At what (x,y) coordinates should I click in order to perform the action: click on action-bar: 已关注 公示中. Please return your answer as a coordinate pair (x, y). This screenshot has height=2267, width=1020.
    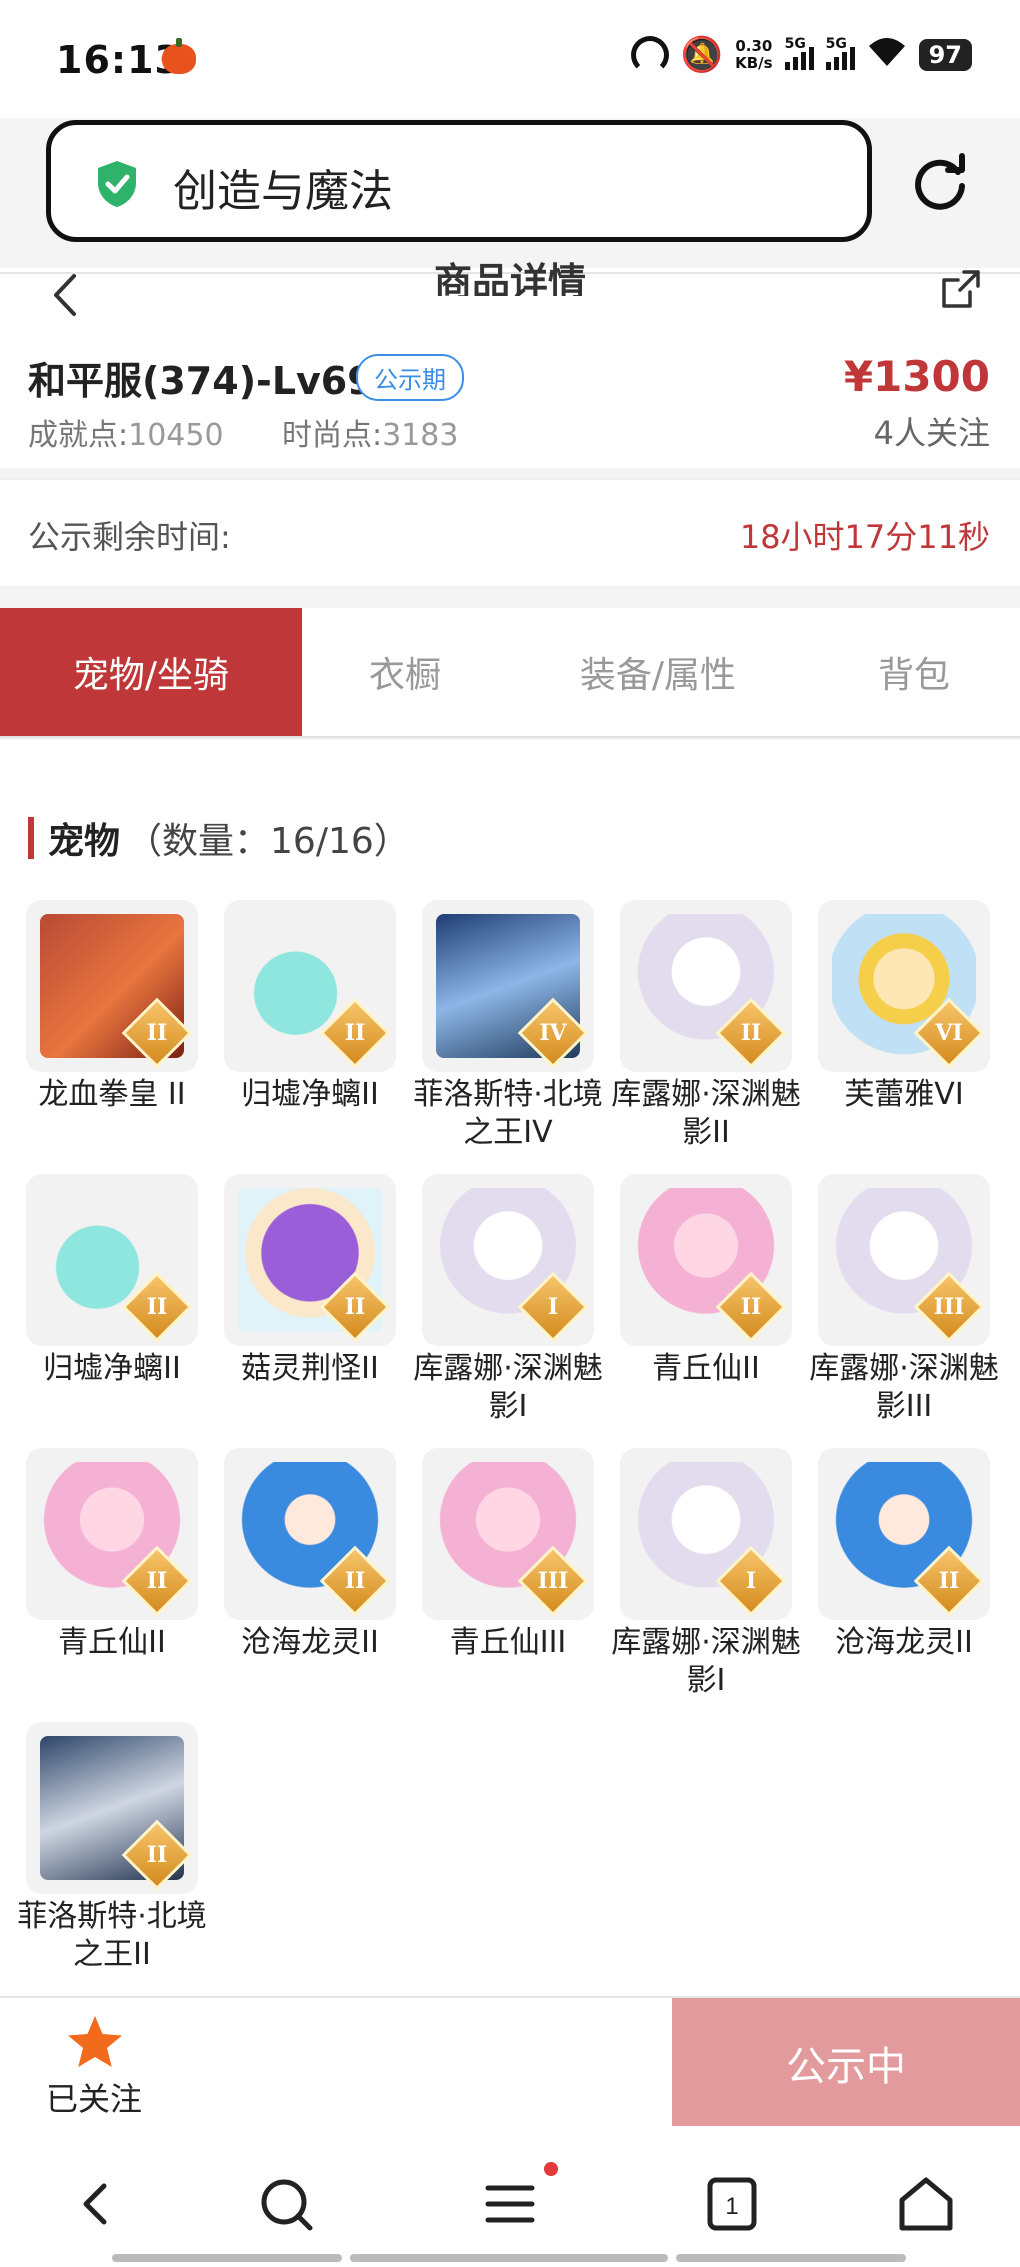
    Looking at the image, I should click on (510, 2062).